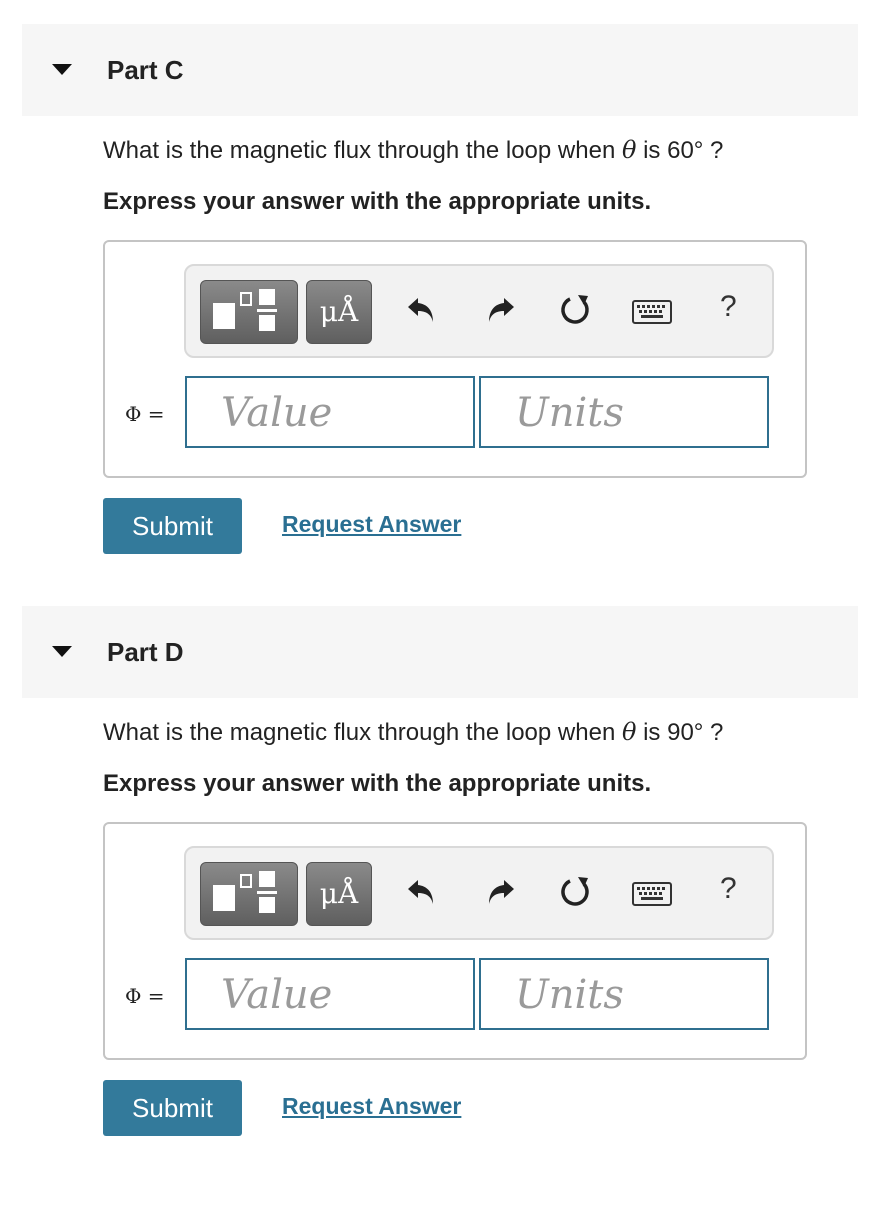 This screenshot has width=892, height=1210. I want to click on part-title: Part D, so click(145, 652).